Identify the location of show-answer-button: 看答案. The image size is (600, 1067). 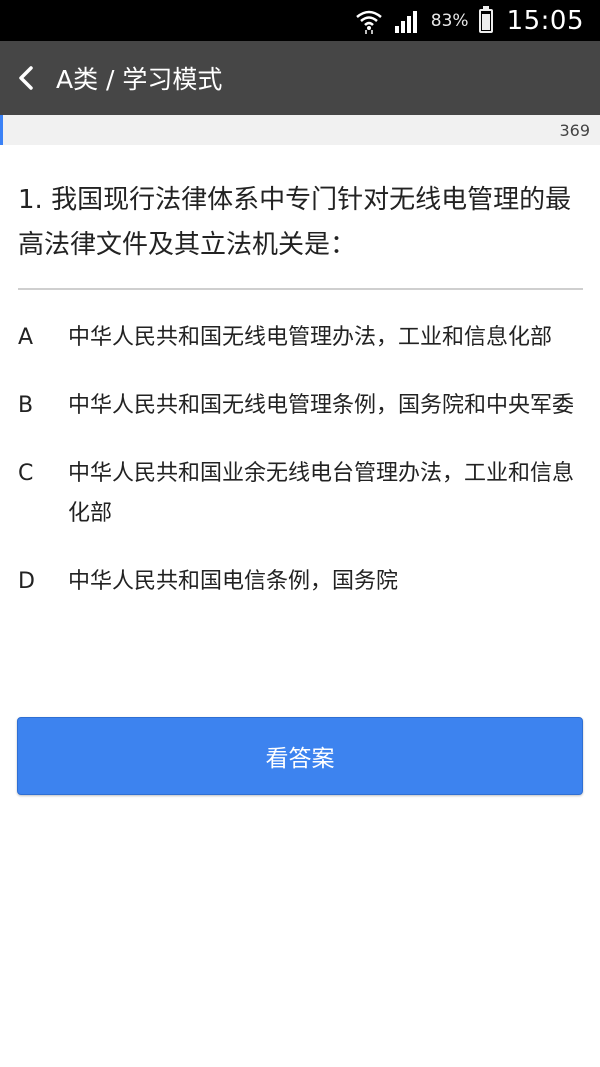
(300, 756).